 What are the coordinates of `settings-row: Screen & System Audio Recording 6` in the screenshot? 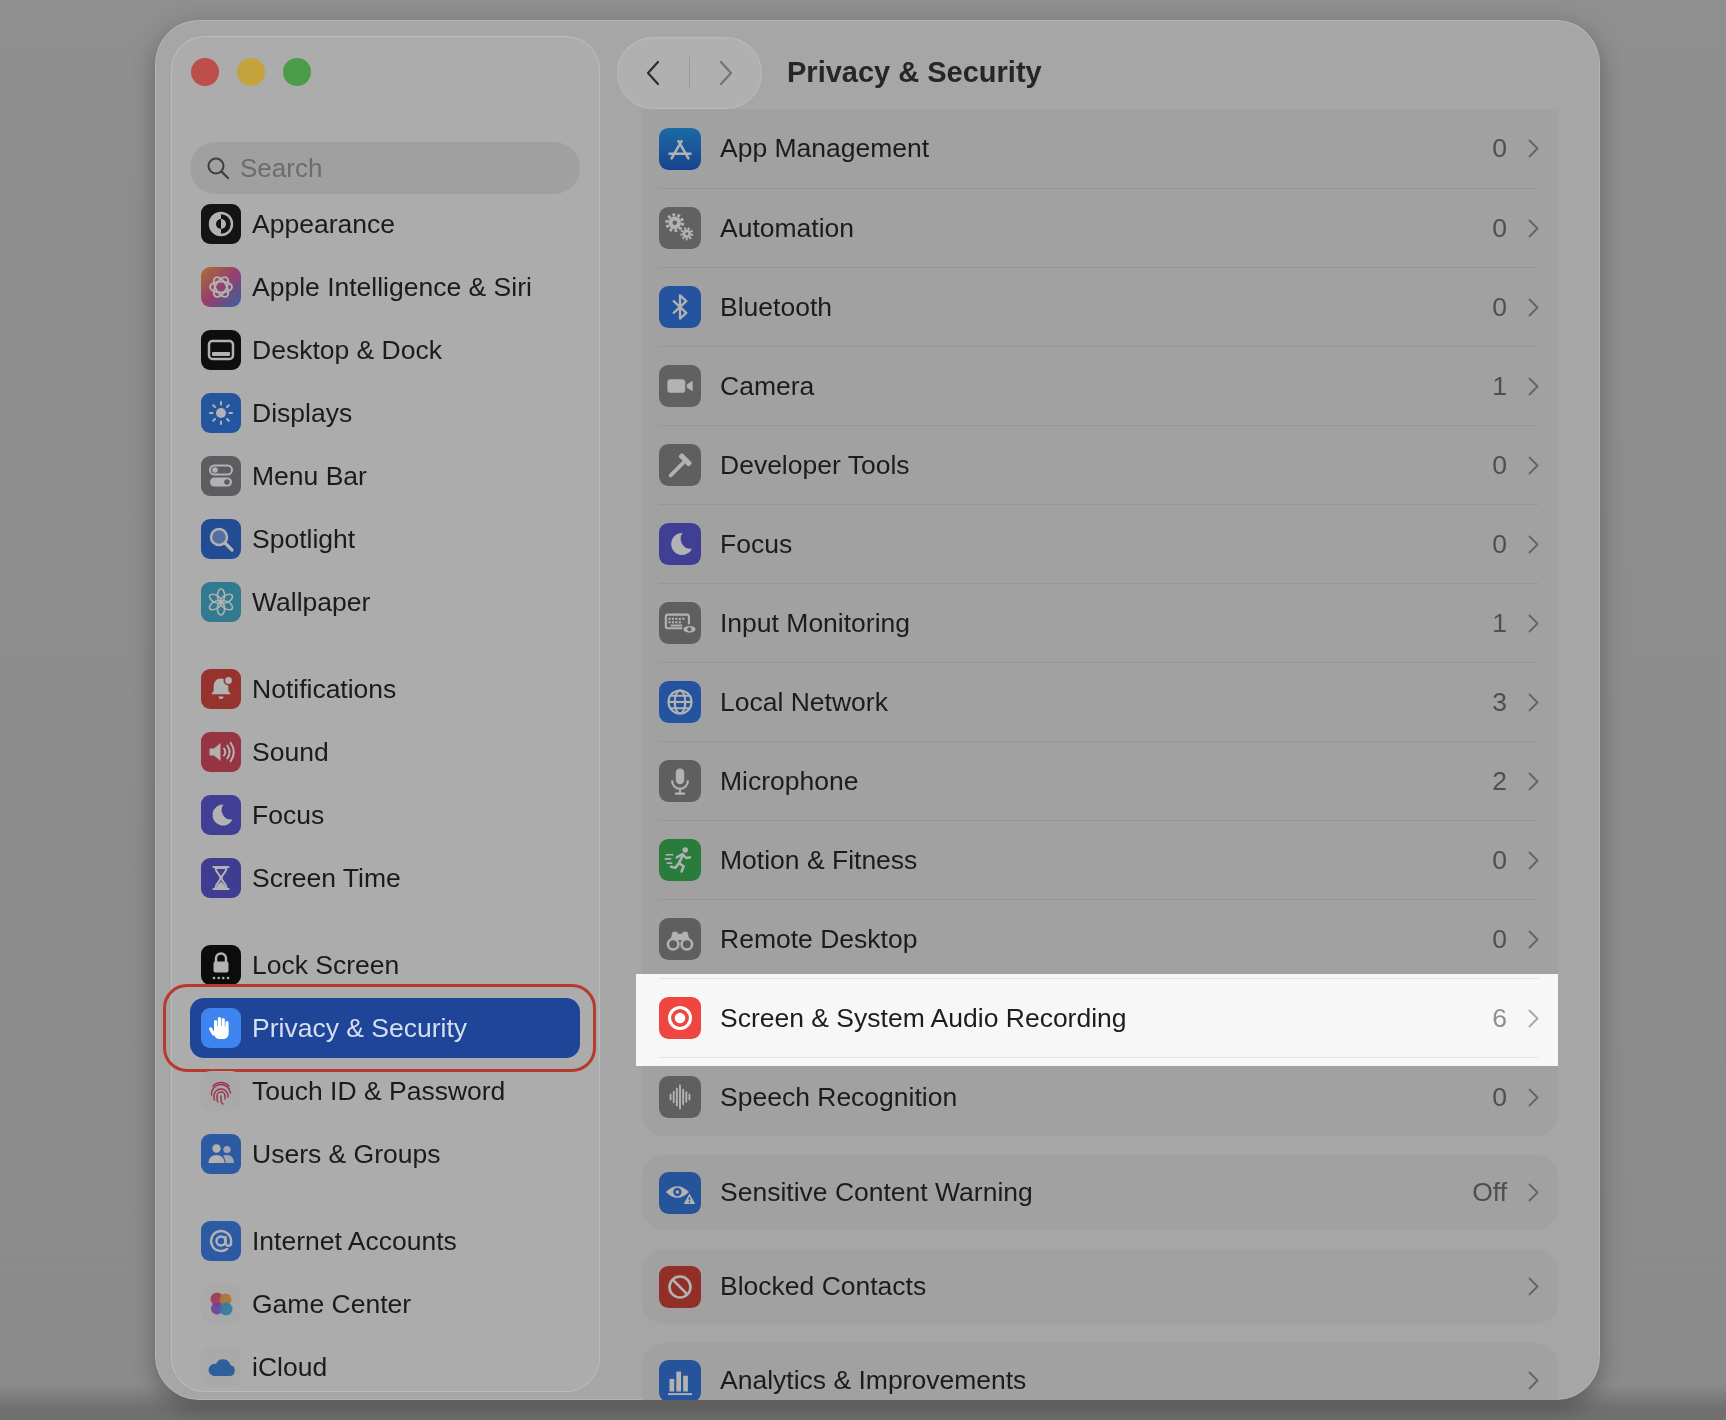 It's located at (1097, 1020).